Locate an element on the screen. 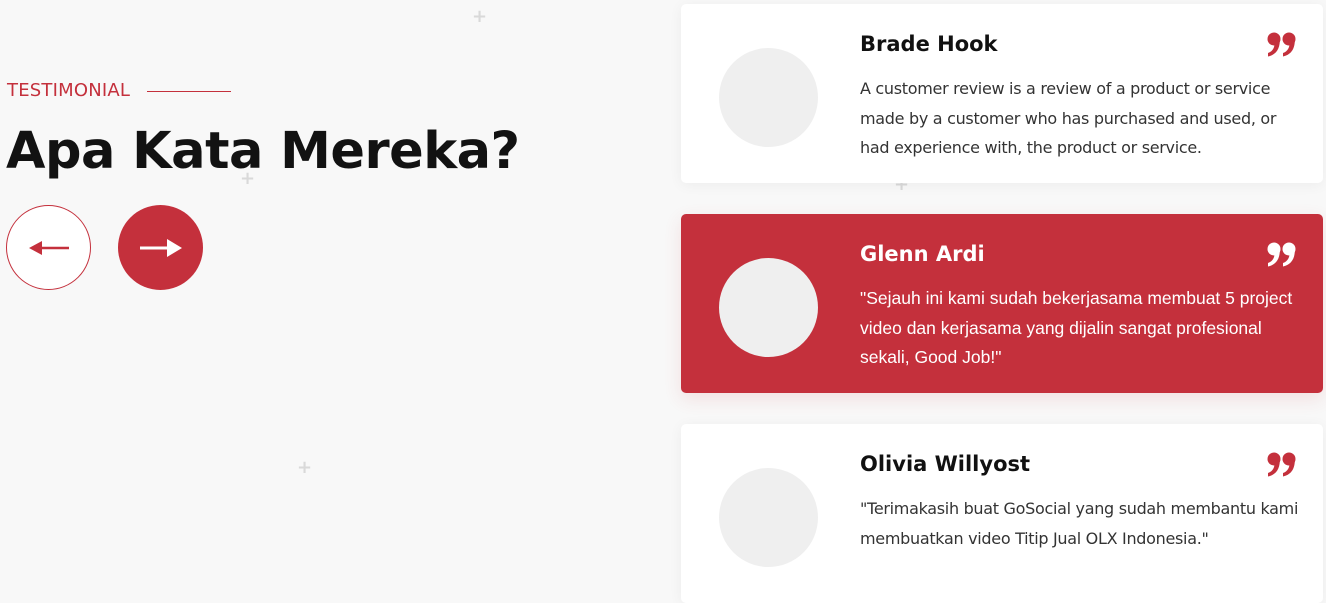  next-button is located at coordinates (160, 247).